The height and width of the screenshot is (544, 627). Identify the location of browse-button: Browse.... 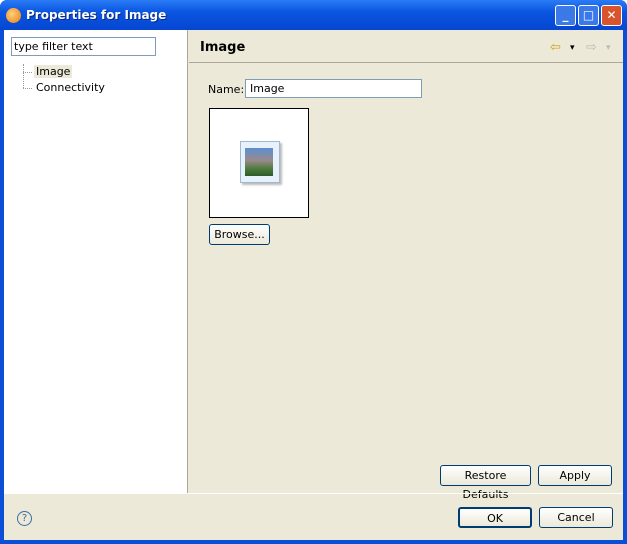
(239, 234).